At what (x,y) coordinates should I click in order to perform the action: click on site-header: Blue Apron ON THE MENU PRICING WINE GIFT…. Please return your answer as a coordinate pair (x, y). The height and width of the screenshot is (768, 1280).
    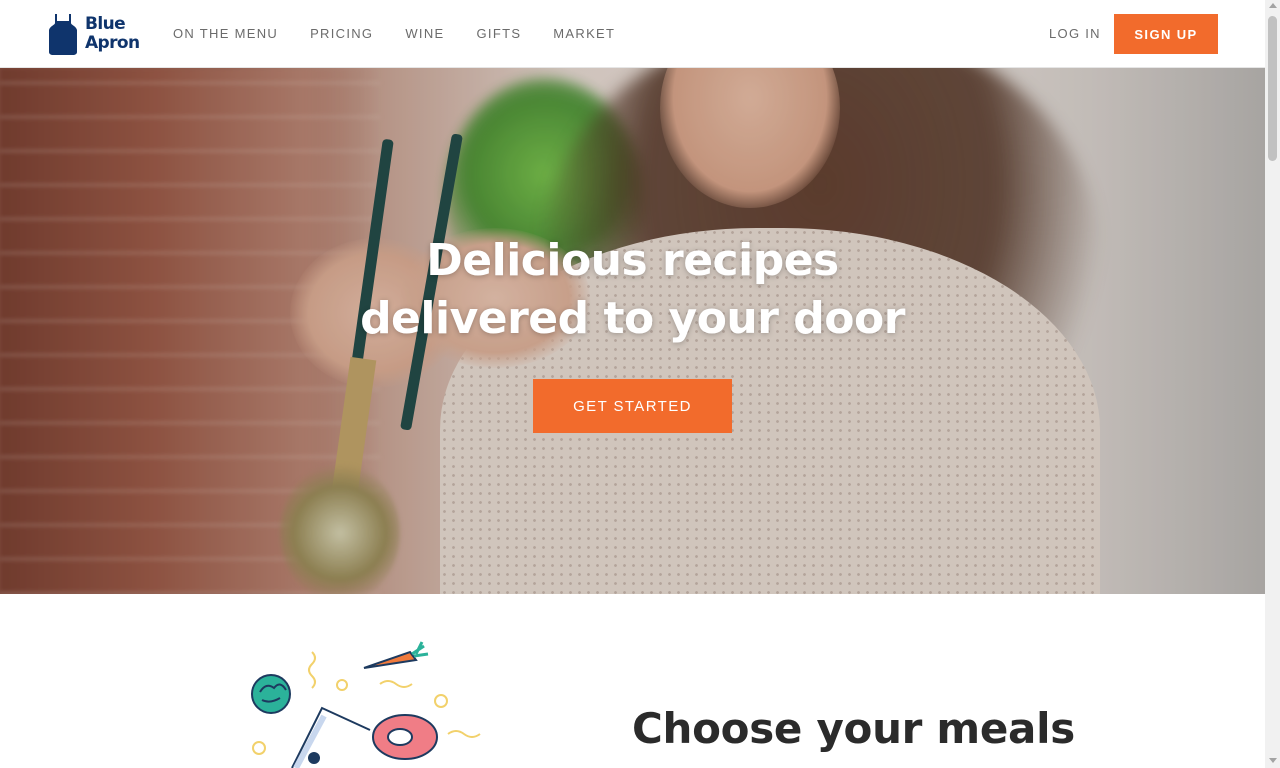
    Looking at the image, I should click on (632, 34).